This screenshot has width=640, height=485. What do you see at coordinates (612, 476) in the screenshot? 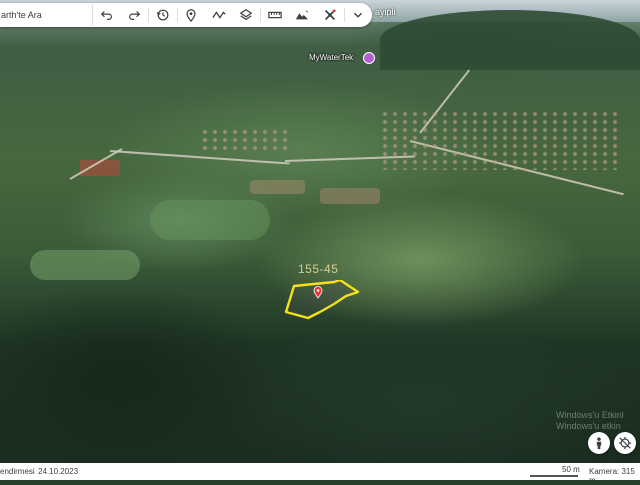
I see `camera-altitude: Kamera: 315 m` at bounding box center [612, 476].